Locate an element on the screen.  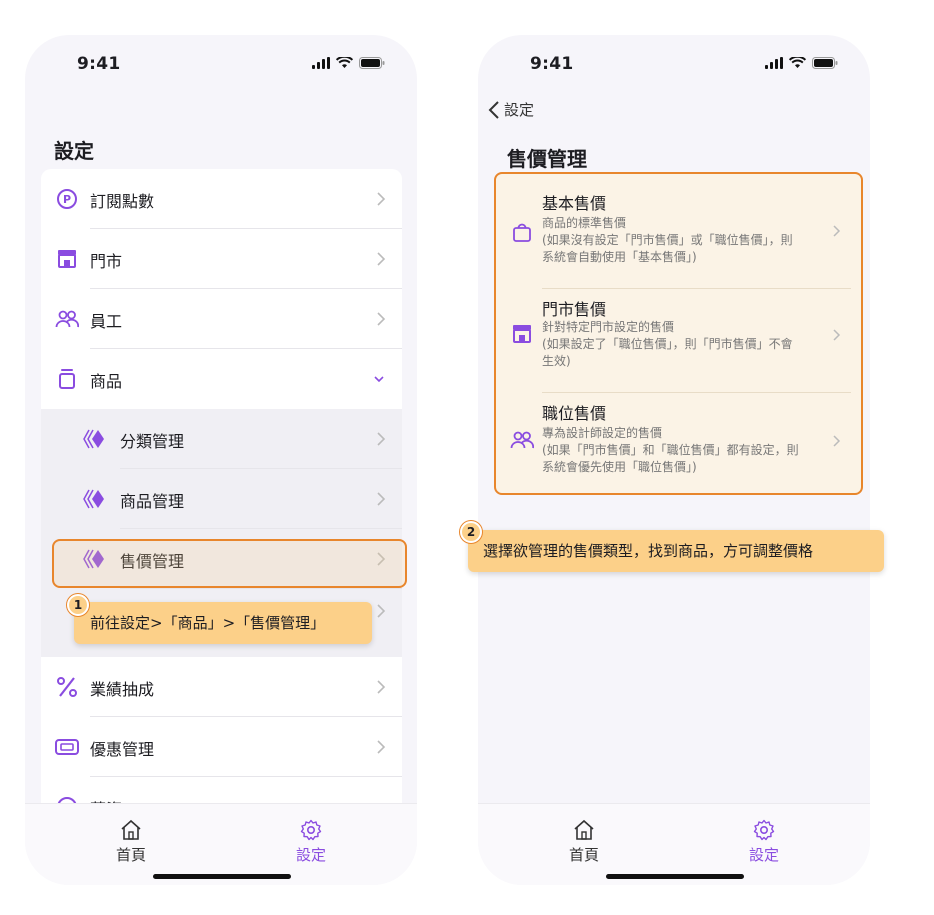
svg-text: P is located at coordinates (67, 199).